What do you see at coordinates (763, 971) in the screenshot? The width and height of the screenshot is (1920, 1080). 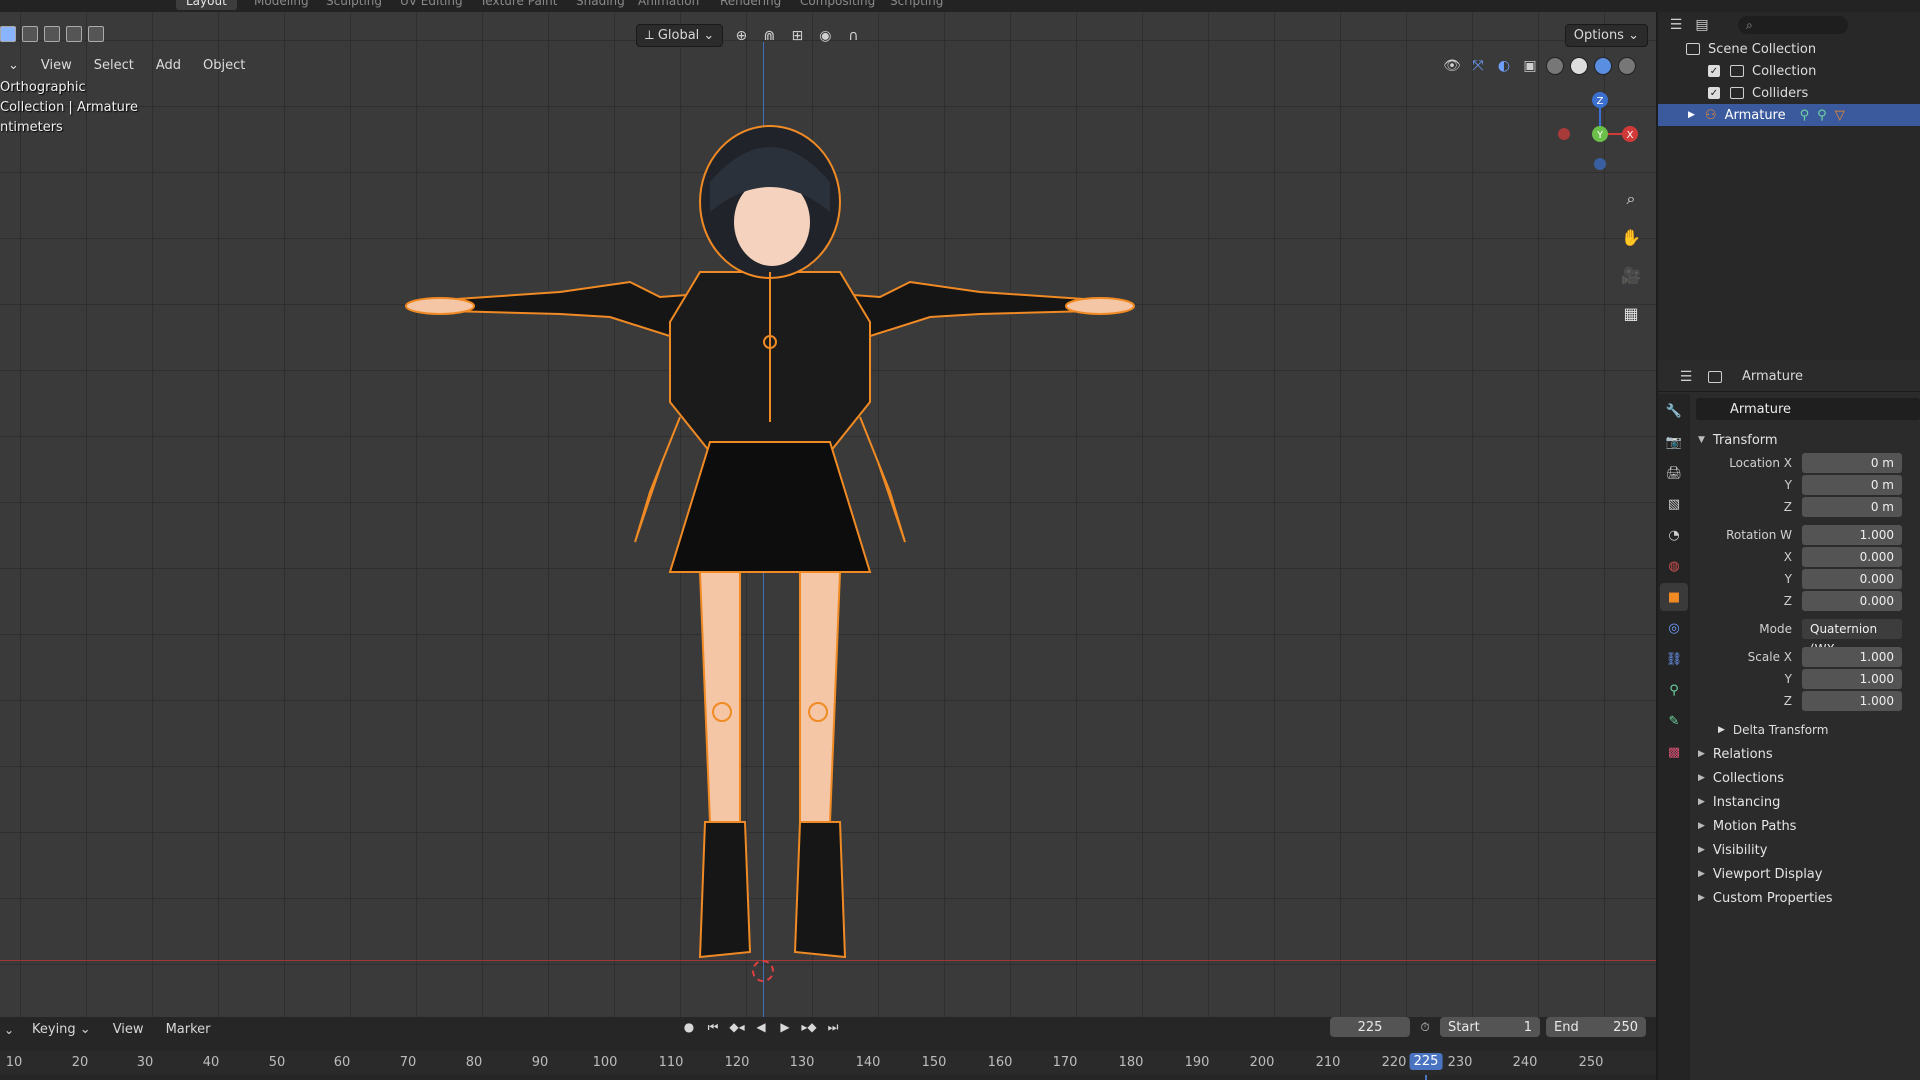 I see `3d-cursor-icon` at bounding box center [763, 971].